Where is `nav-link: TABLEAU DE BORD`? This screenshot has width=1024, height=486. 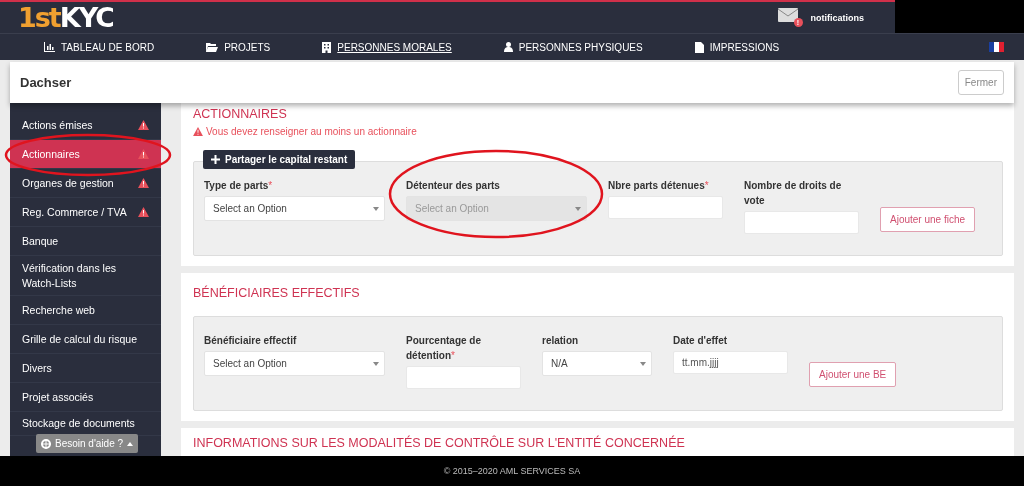 nav-link: TABLEAU DE BORD is located at coordinates (99, 47).